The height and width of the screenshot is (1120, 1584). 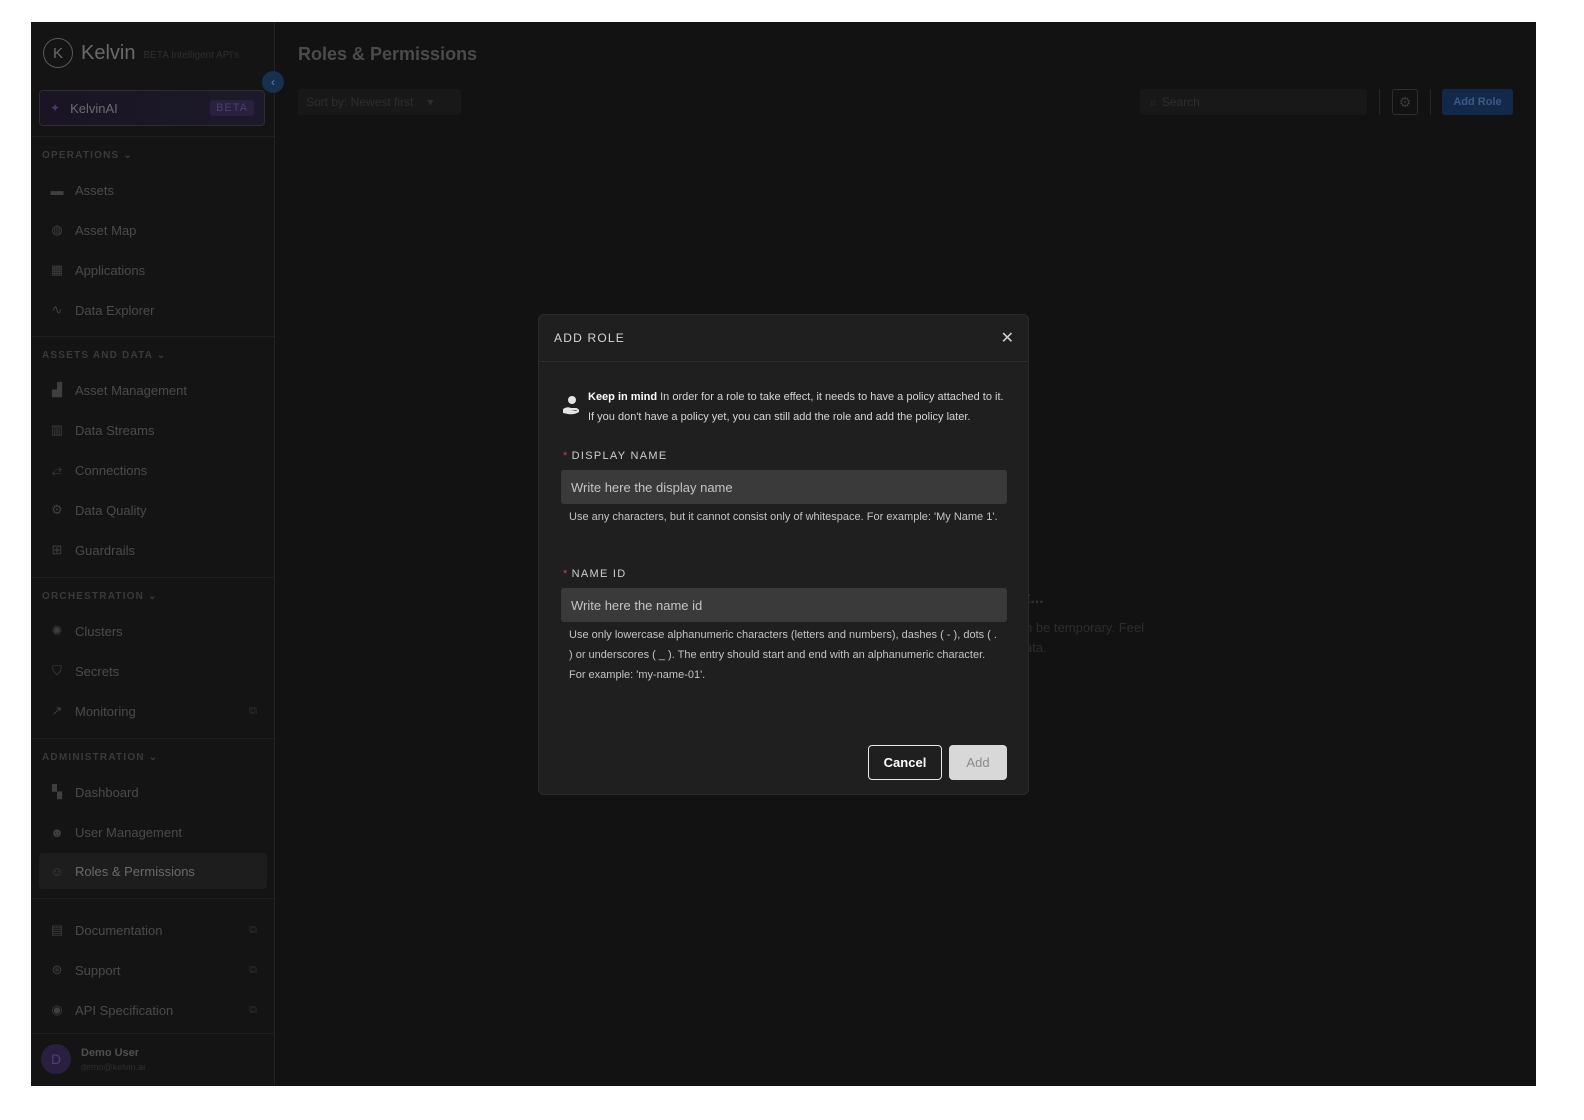 I want to click on add-button: Add, so click(x=978, y=762).